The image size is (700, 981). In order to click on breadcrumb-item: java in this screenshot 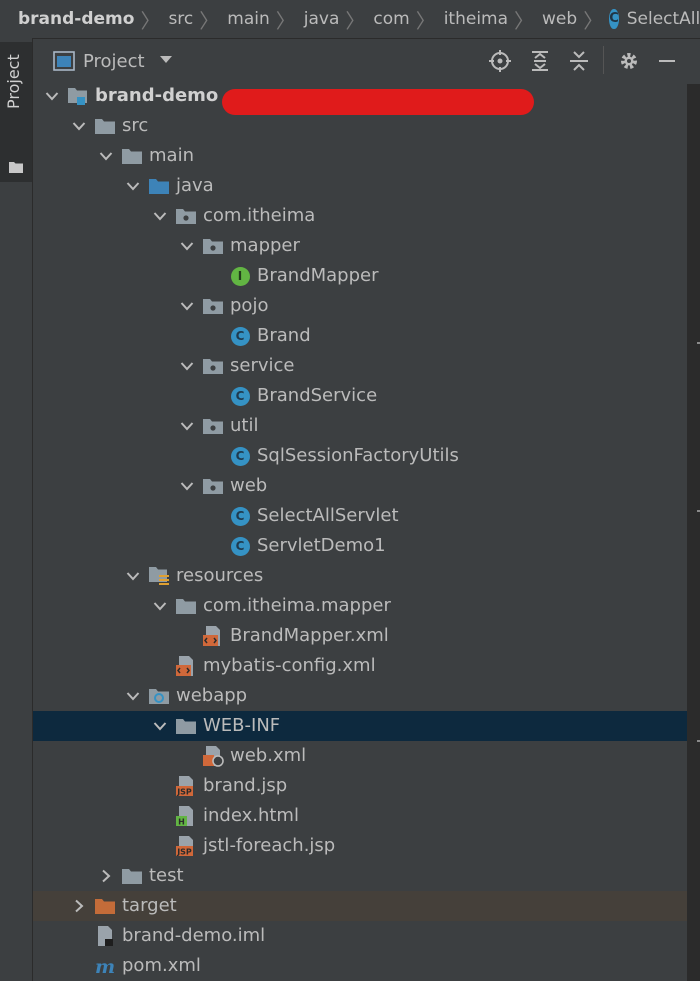, I will do `click(322, 19)`.